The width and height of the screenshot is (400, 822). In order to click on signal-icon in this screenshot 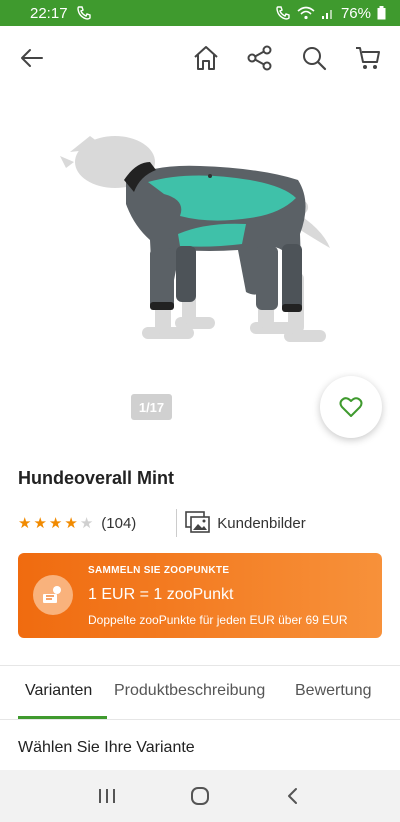, I will do `click(328, 13)`.